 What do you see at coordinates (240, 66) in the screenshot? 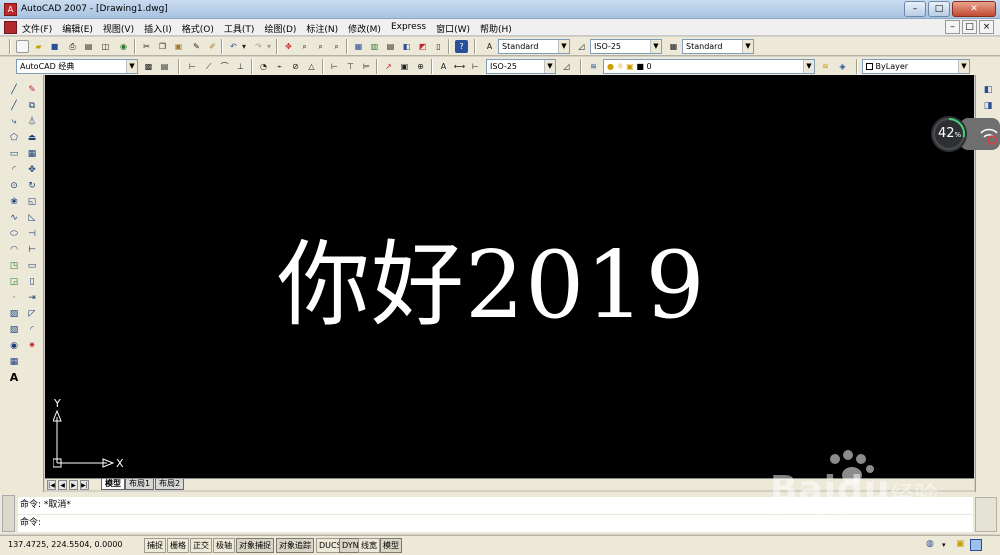
I see `ordinate-dim-icon: ⊥` at bounding box center [240, 66].